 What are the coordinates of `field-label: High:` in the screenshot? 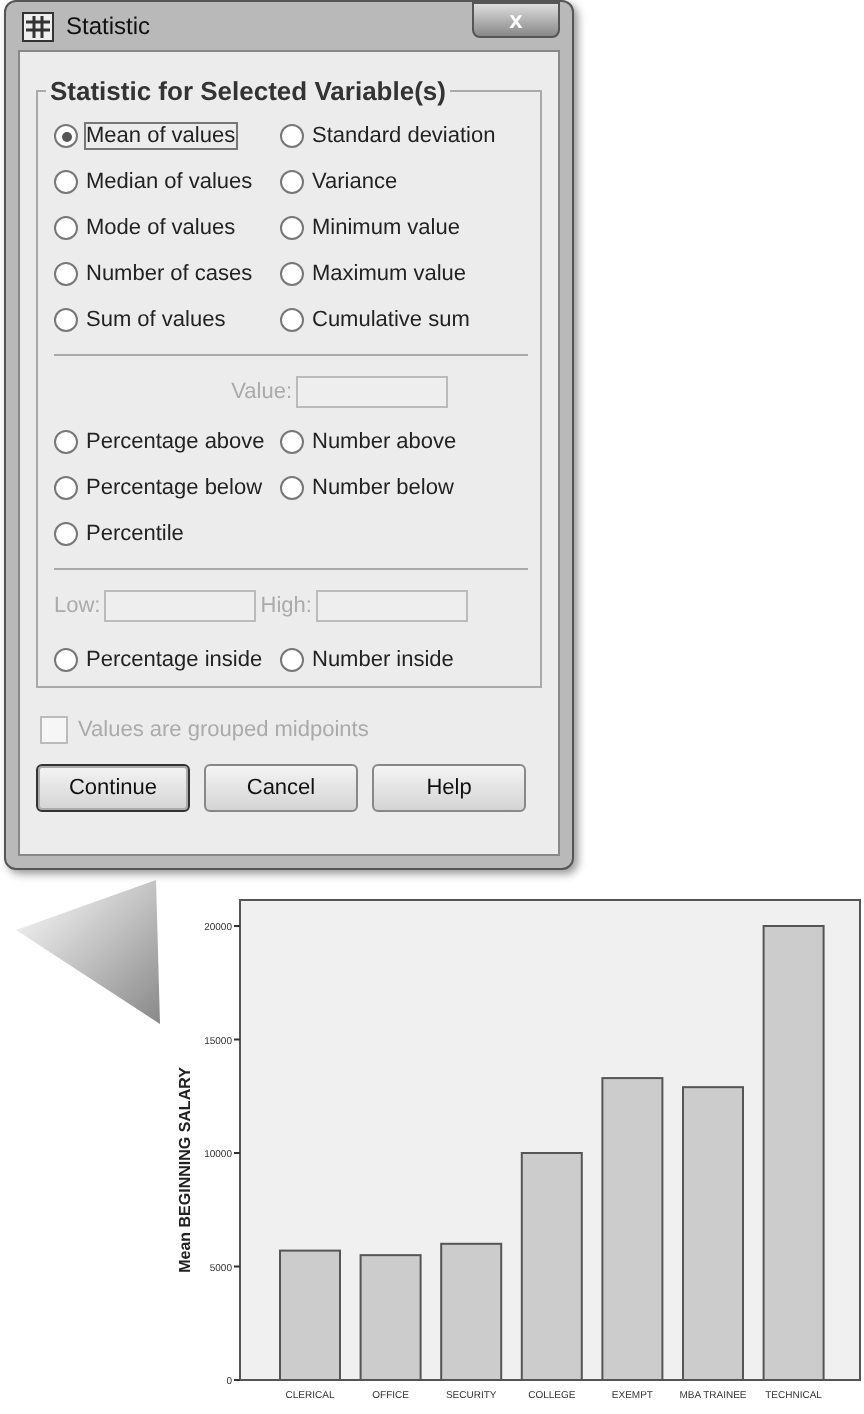 It's located at (286, 606).